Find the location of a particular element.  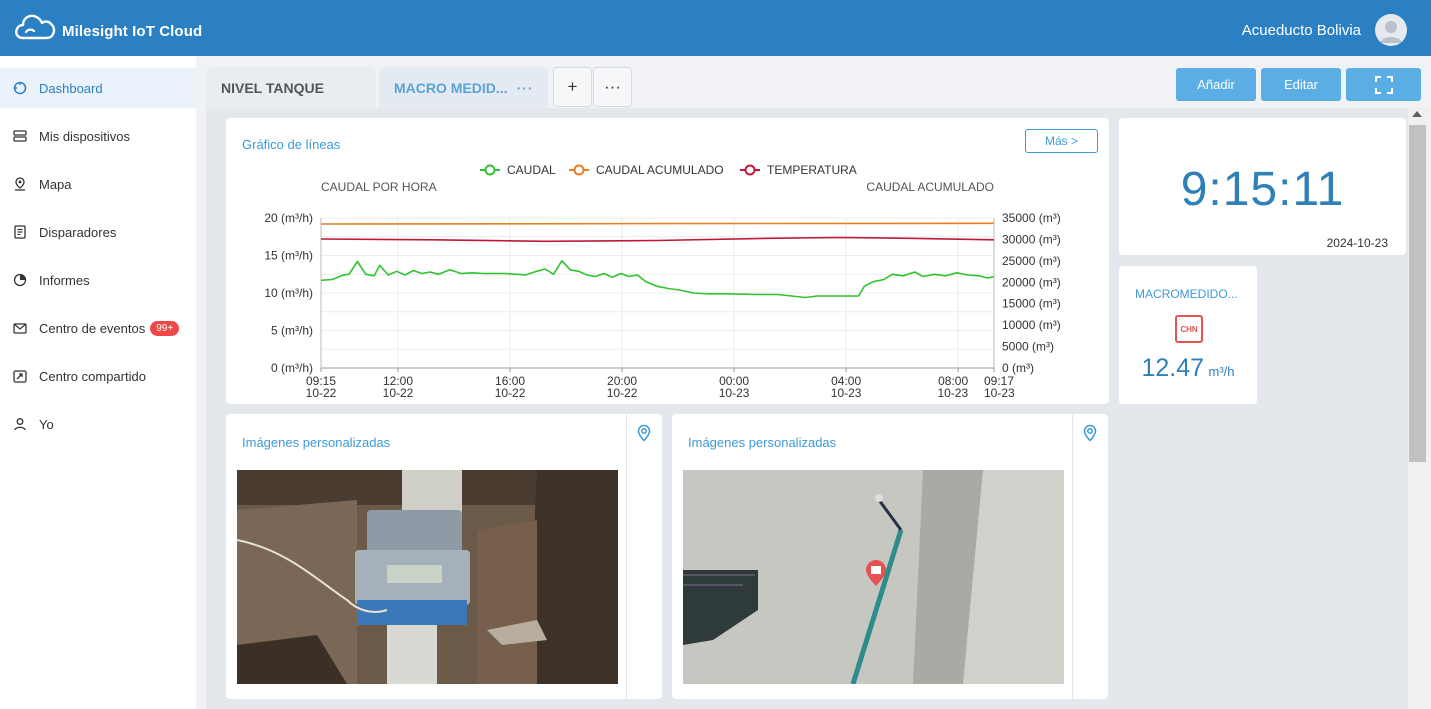

sidebar-item-dashboard: Dashboard is located at coordinates (98, 88).